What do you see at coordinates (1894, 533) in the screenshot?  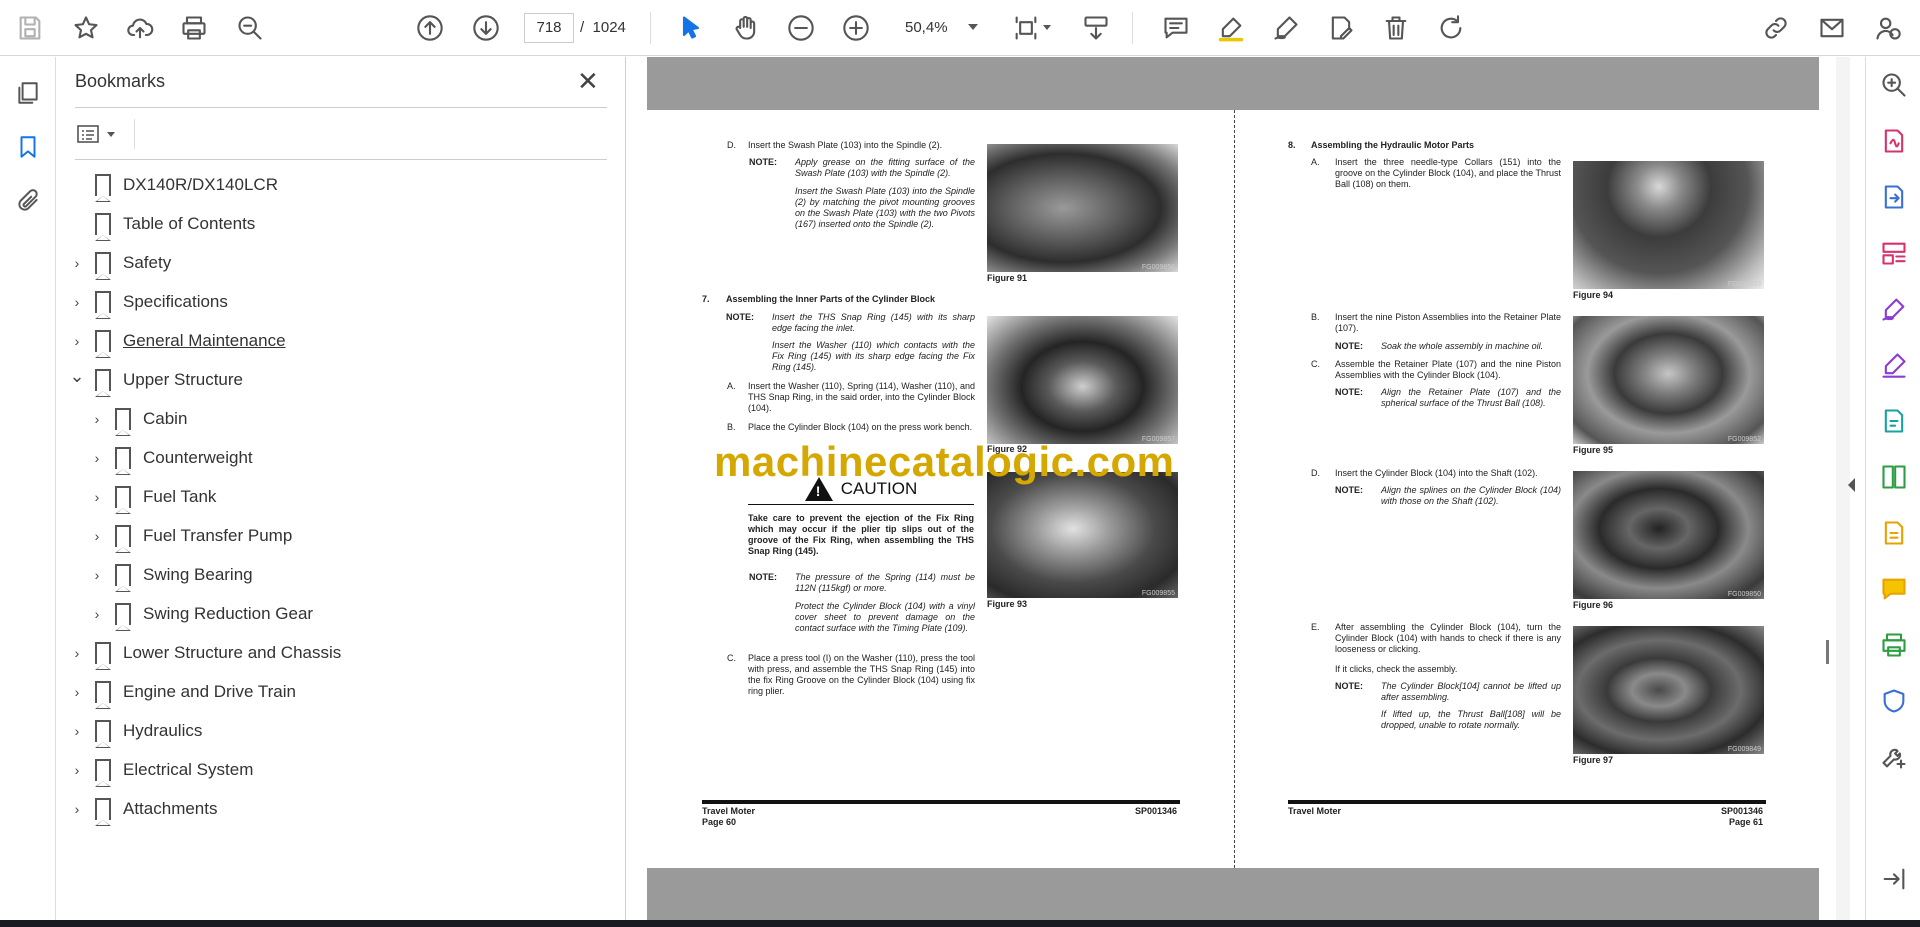 I see `combine-files-icon` at bounding box center [1894, 533].